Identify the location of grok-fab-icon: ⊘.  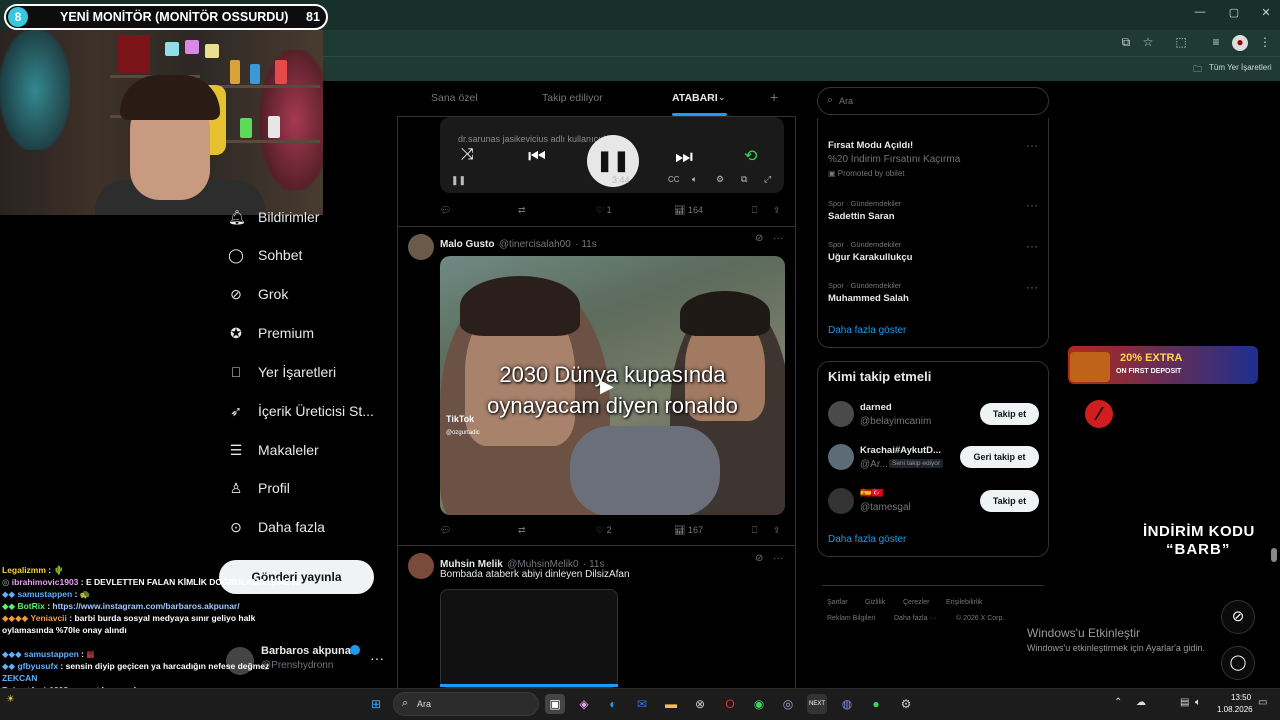
(1238, 617).